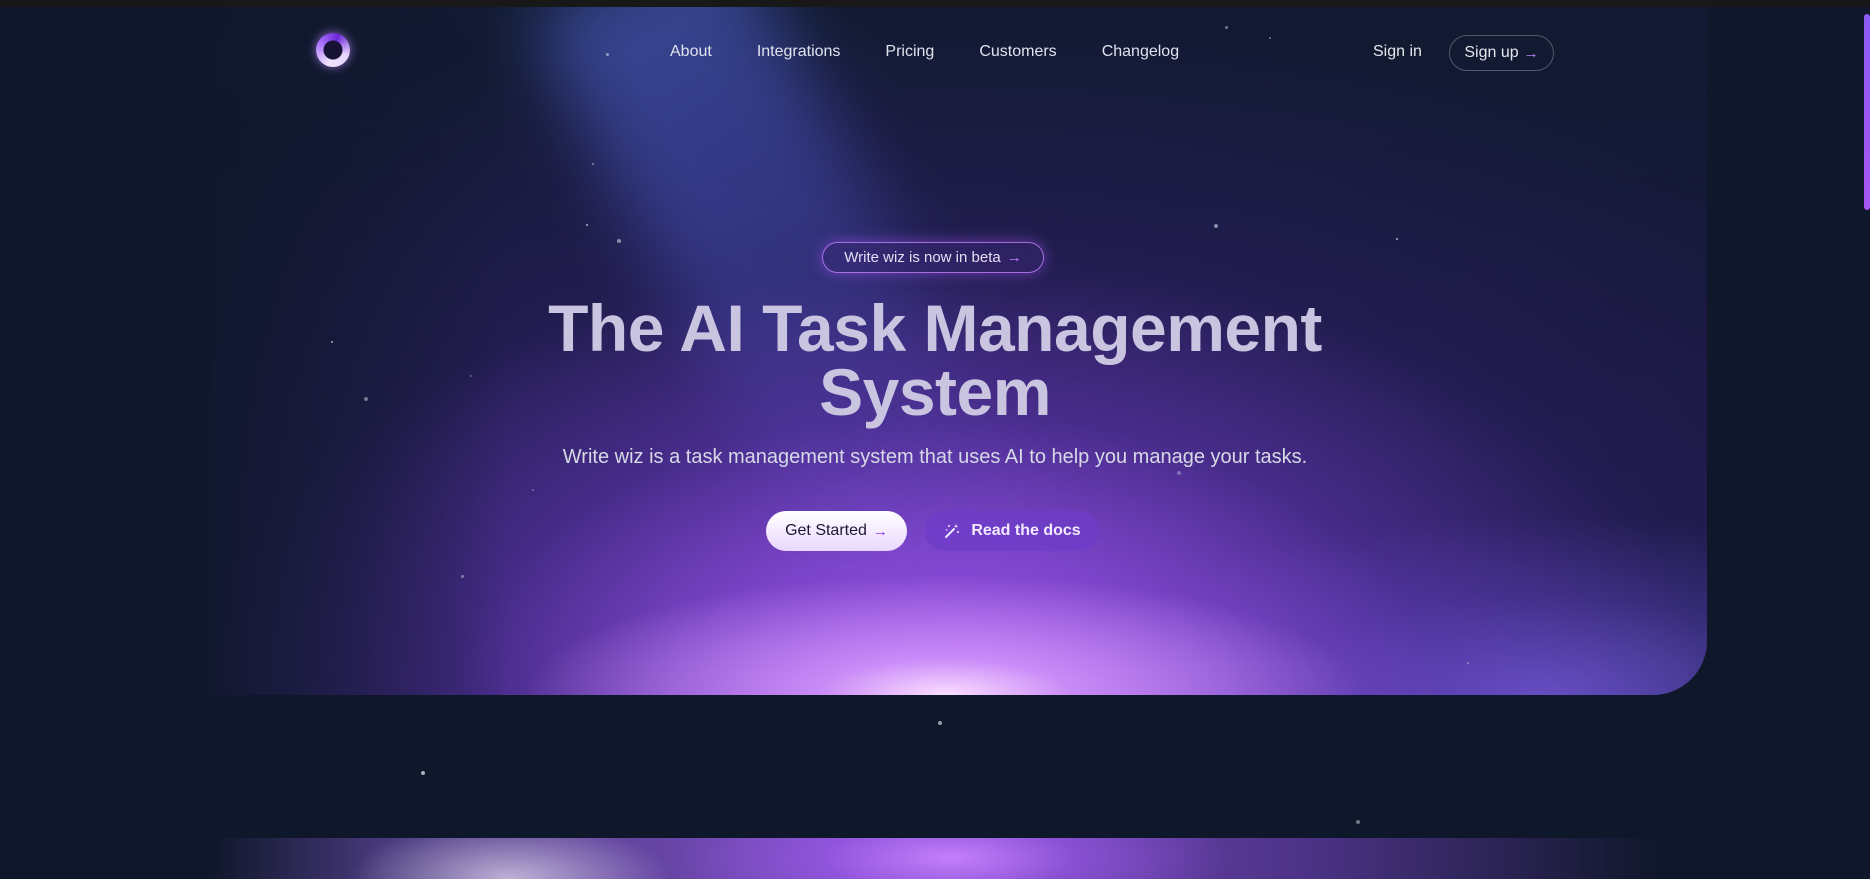  I want to click on write-wiz-logo-icon, so click(333, 50).